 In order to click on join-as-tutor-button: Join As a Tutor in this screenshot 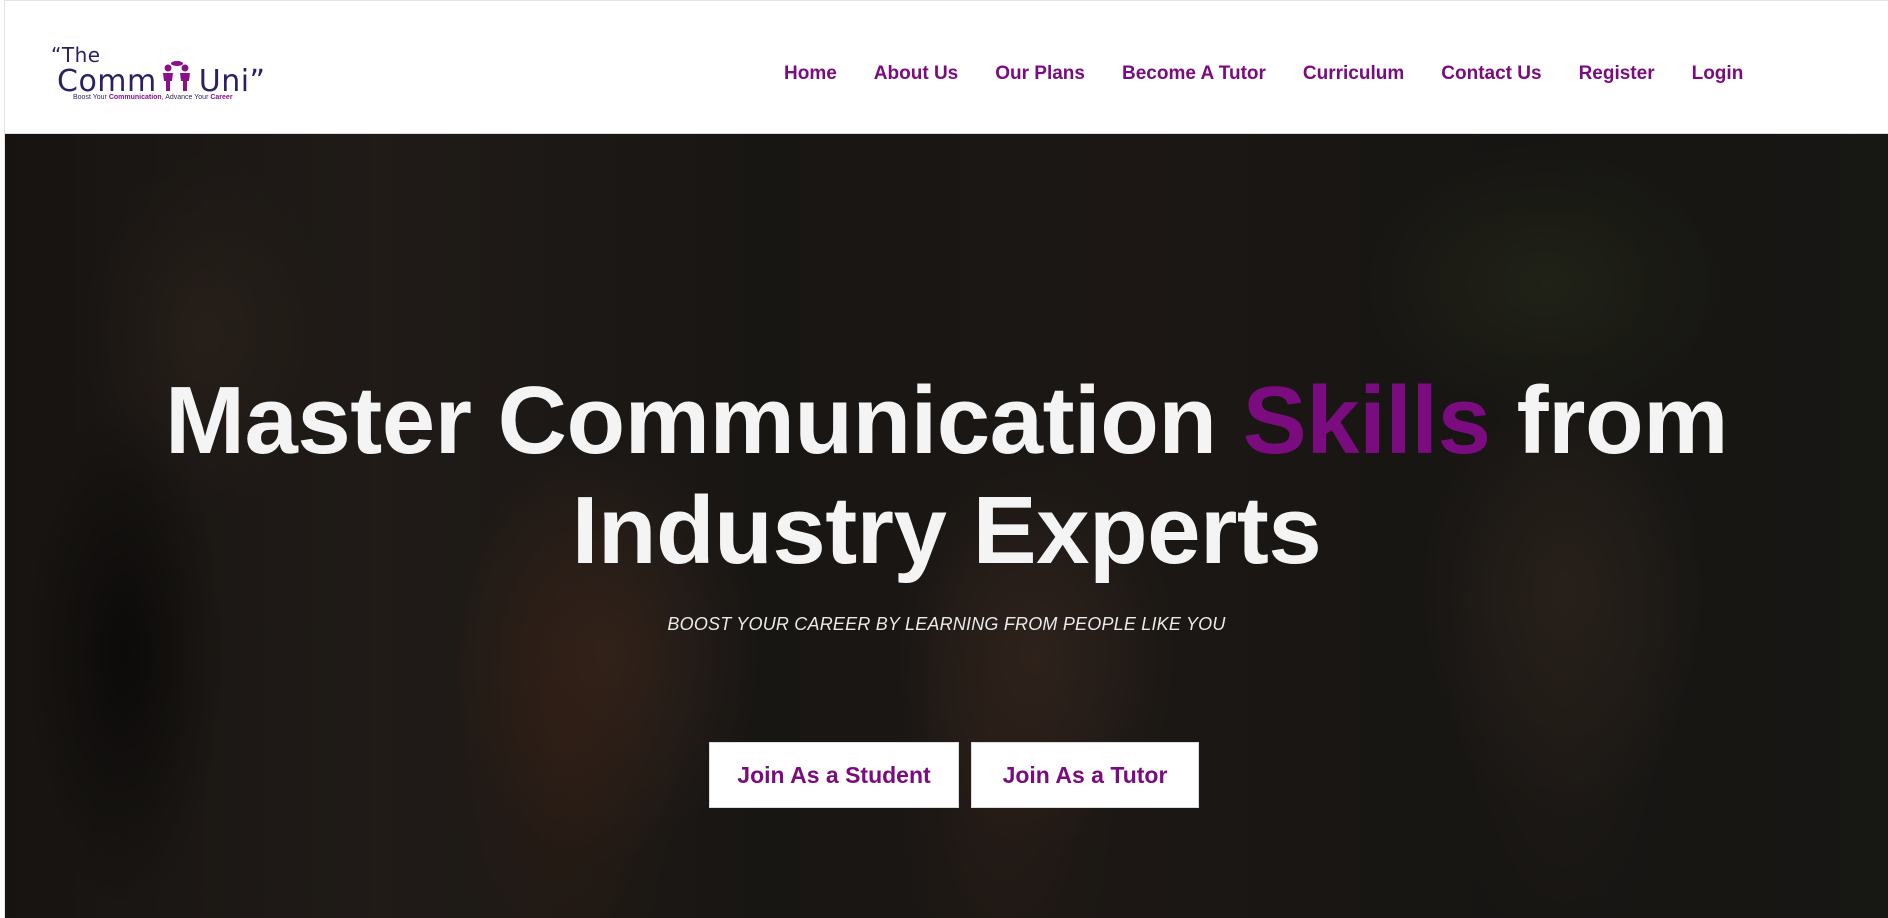, I will do `click(1085, 775)`.